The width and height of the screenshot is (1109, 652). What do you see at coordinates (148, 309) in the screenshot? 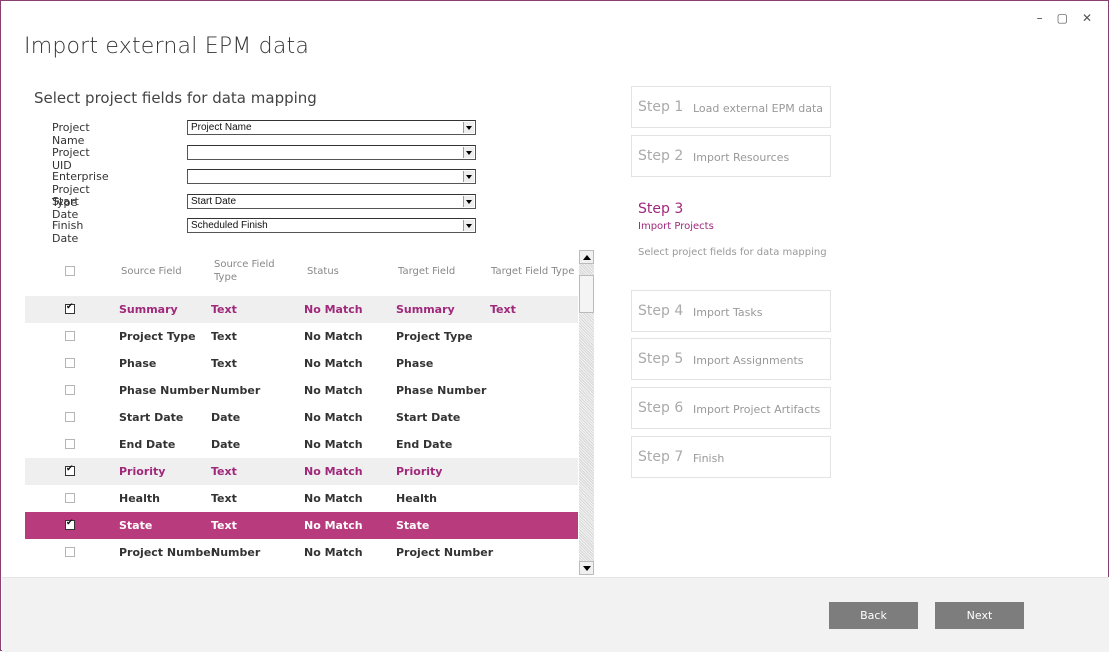
I see `cell-source-field: Summary` at bounding box center [148, 309].